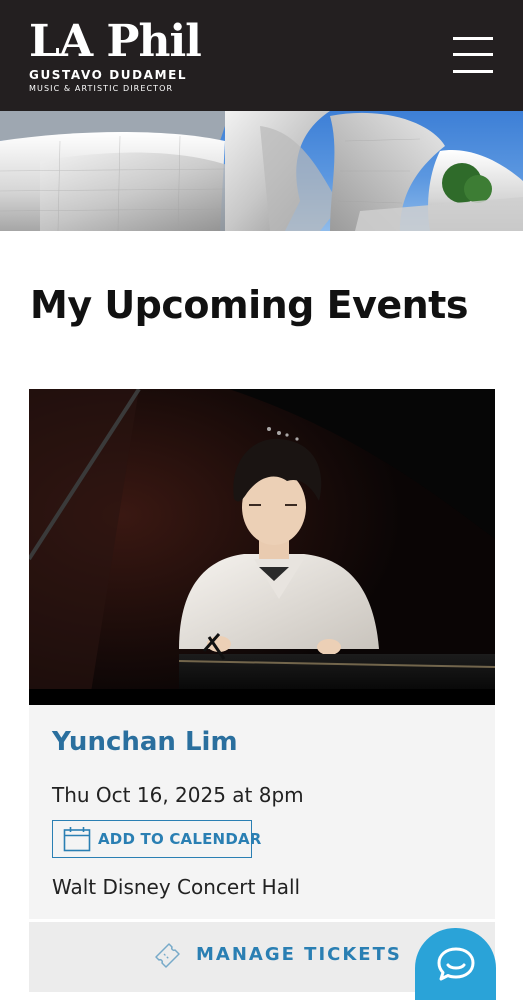 Image resolution: width=523 pixels, height=1000 pixels. What do you see at coordinates (261, 171) in the screenshot?
I see `hero-concert-hall-image` at bounding box center [261, 171].